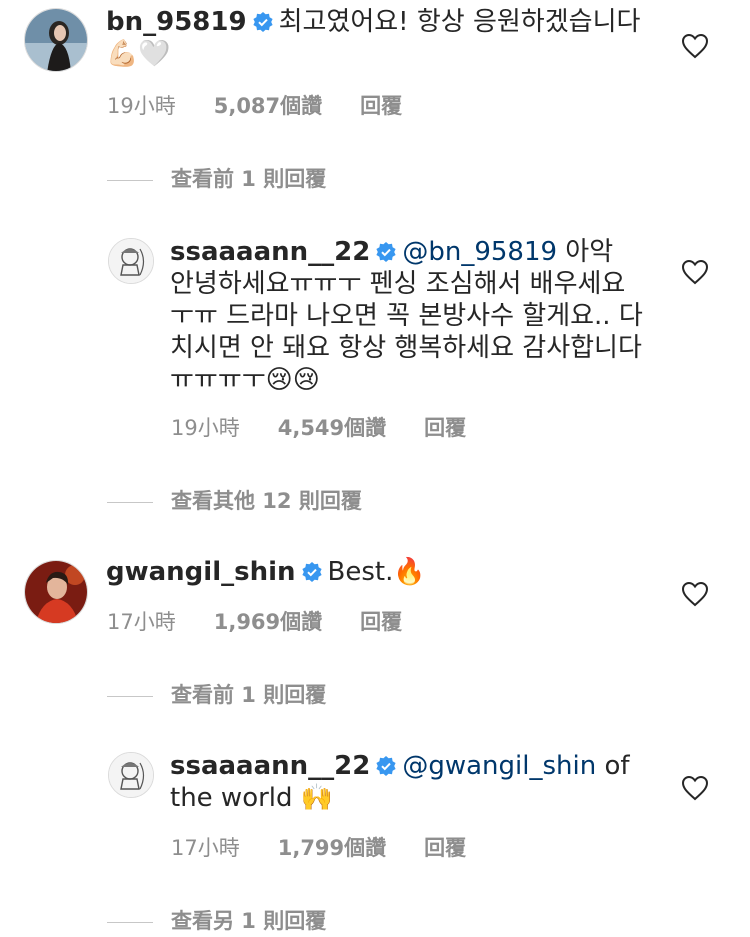 This screenshot has width=750, height=937. I want to click on comment-body: 최고였어요! 항상 응원하겠습니다, so click(459, 22).